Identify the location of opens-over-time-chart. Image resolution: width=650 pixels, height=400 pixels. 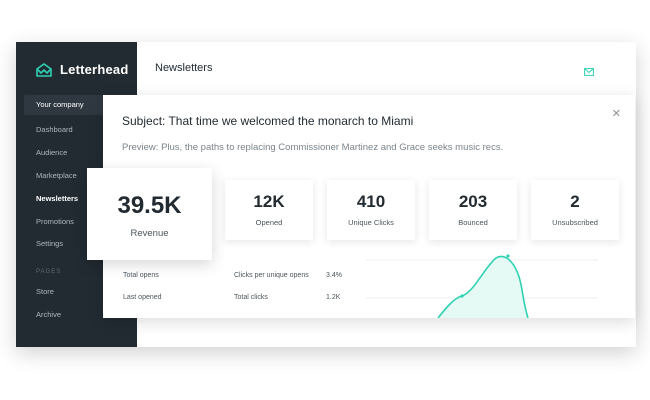
(482, 286).